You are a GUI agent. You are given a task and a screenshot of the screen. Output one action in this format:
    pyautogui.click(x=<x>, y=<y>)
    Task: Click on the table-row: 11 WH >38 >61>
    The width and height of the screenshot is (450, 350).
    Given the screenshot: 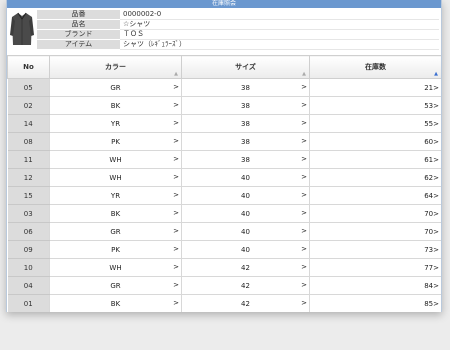 What is the action you would take?
    pyautogui.click(x=224, y=159)
    